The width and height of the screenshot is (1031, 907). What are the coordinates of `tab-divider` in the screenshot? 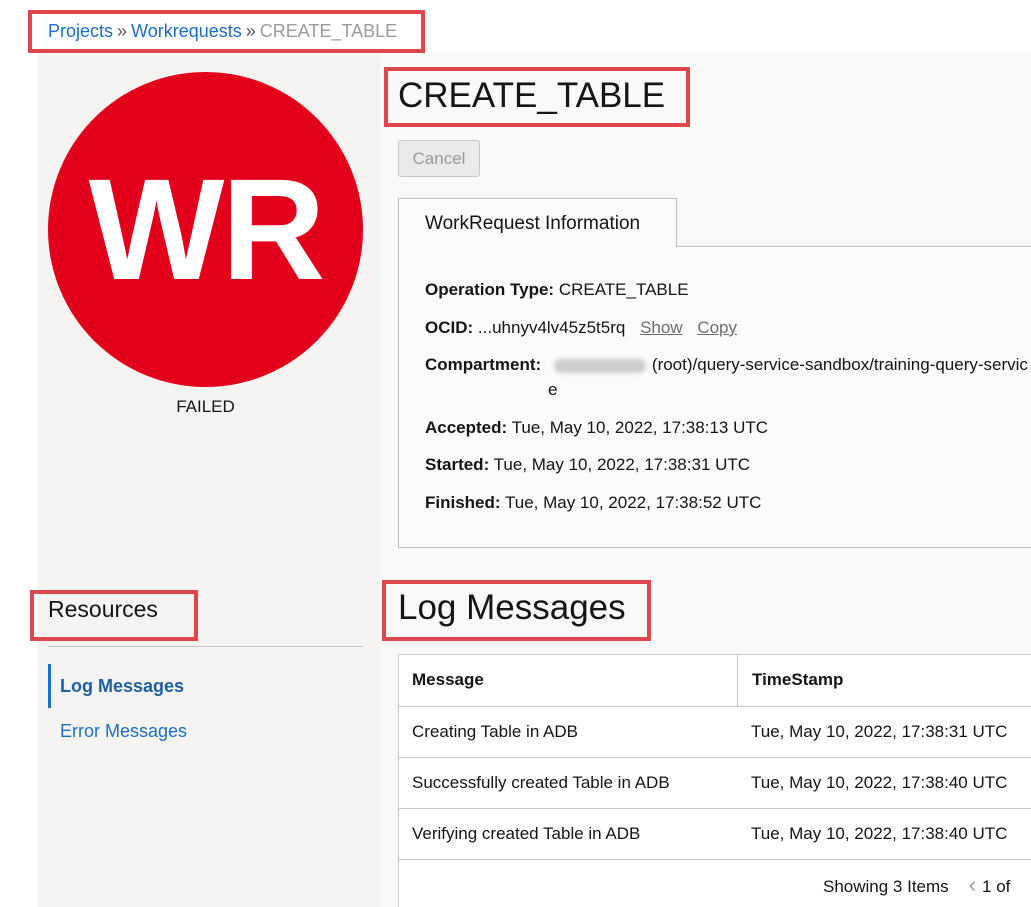 It's located at (853, 246).